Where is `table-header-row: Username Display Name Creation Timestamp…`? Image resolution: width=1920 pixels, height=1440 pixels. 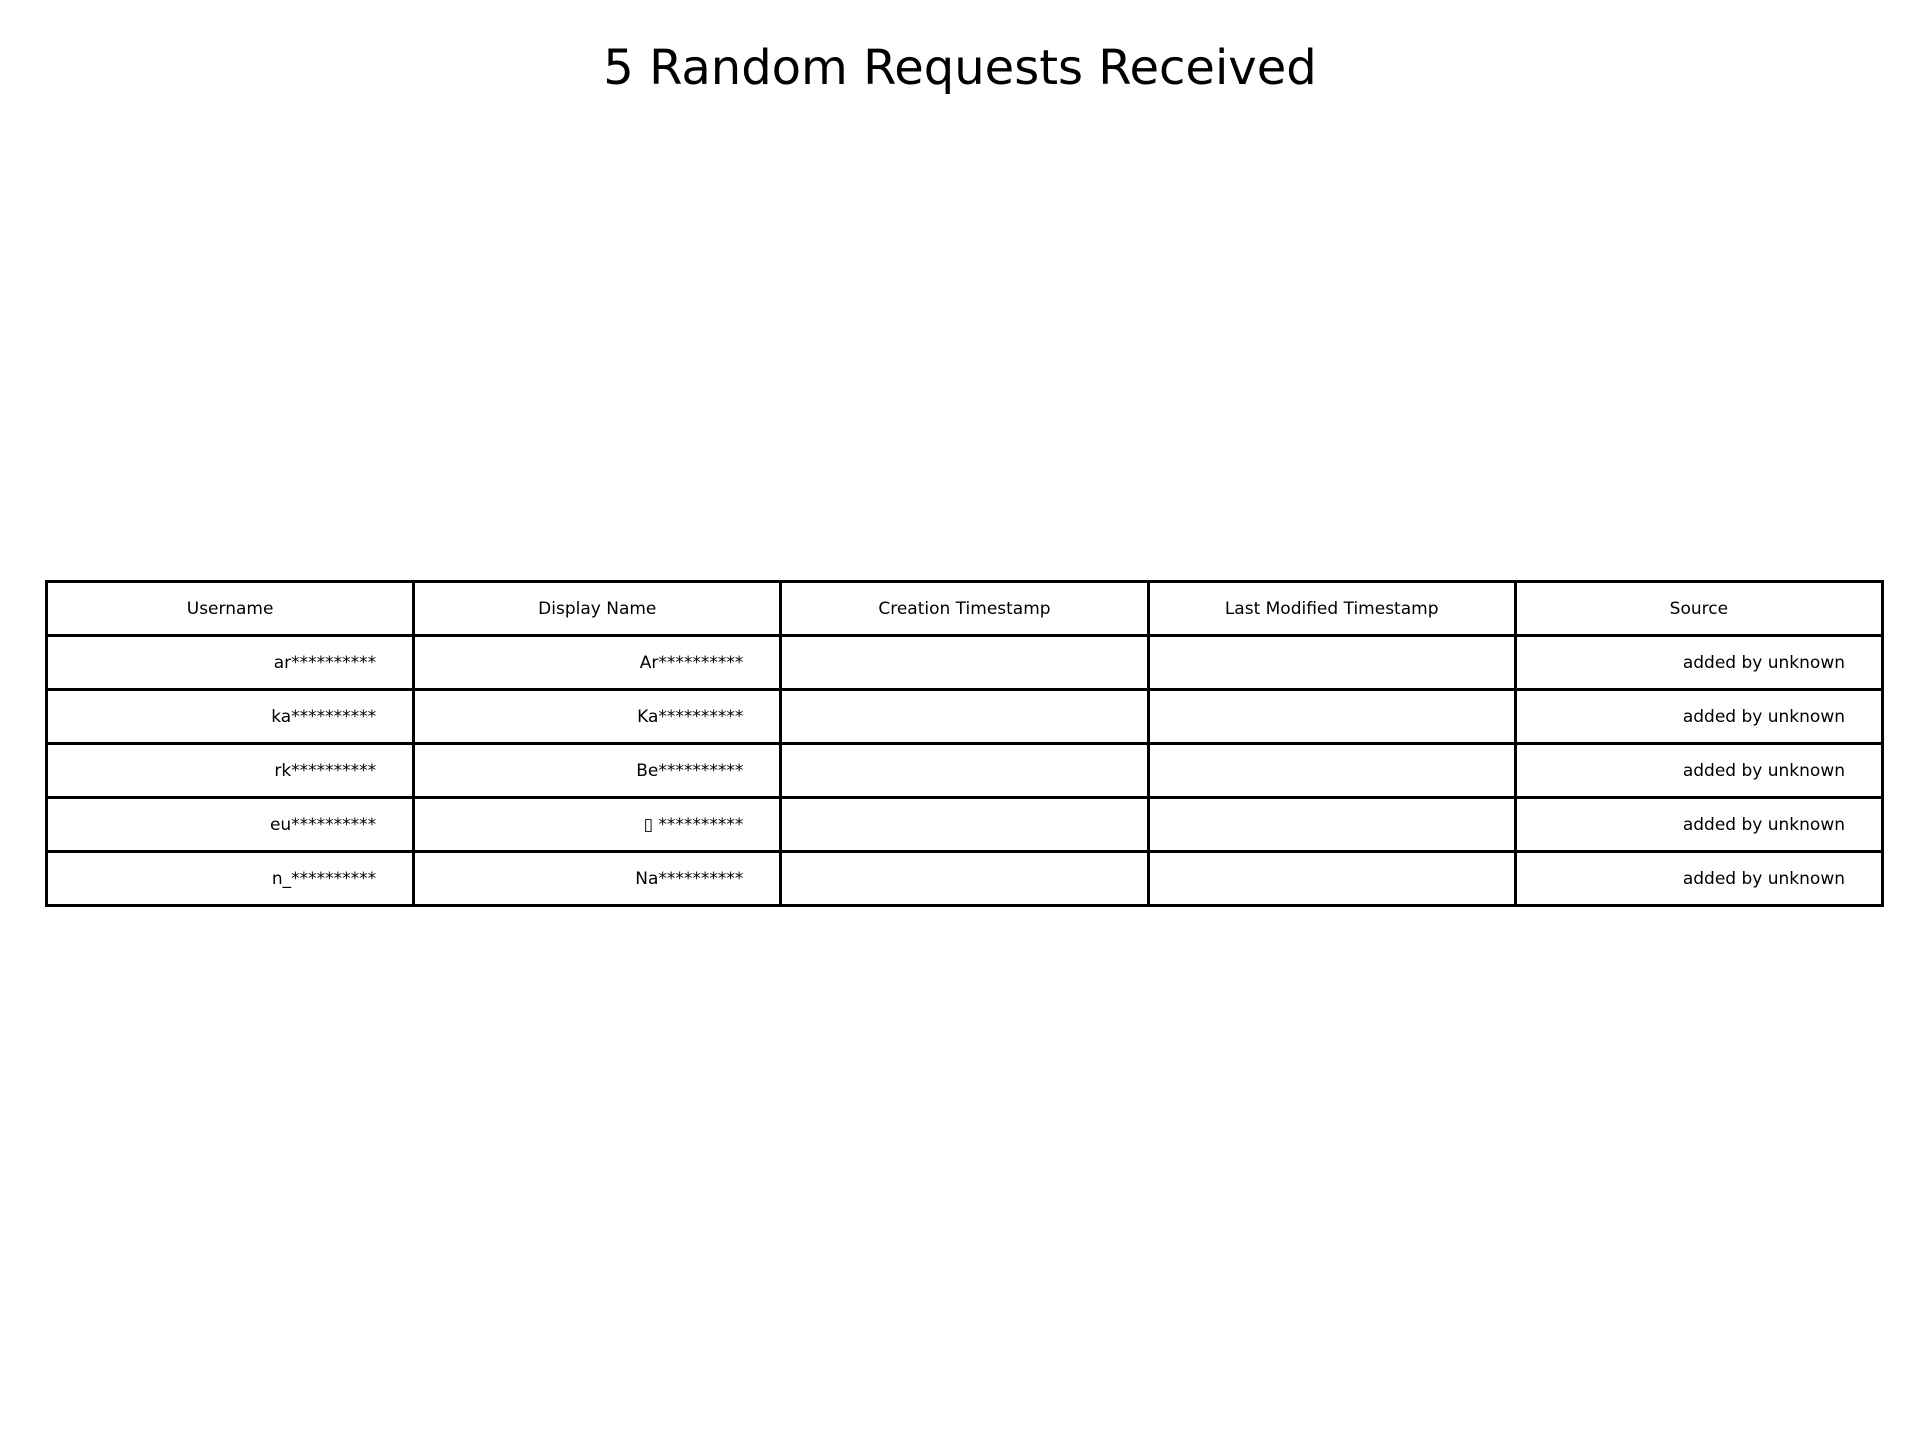 table-header-row: Username Display Name Creation Timestamp… is located at coordinates (964, 608).